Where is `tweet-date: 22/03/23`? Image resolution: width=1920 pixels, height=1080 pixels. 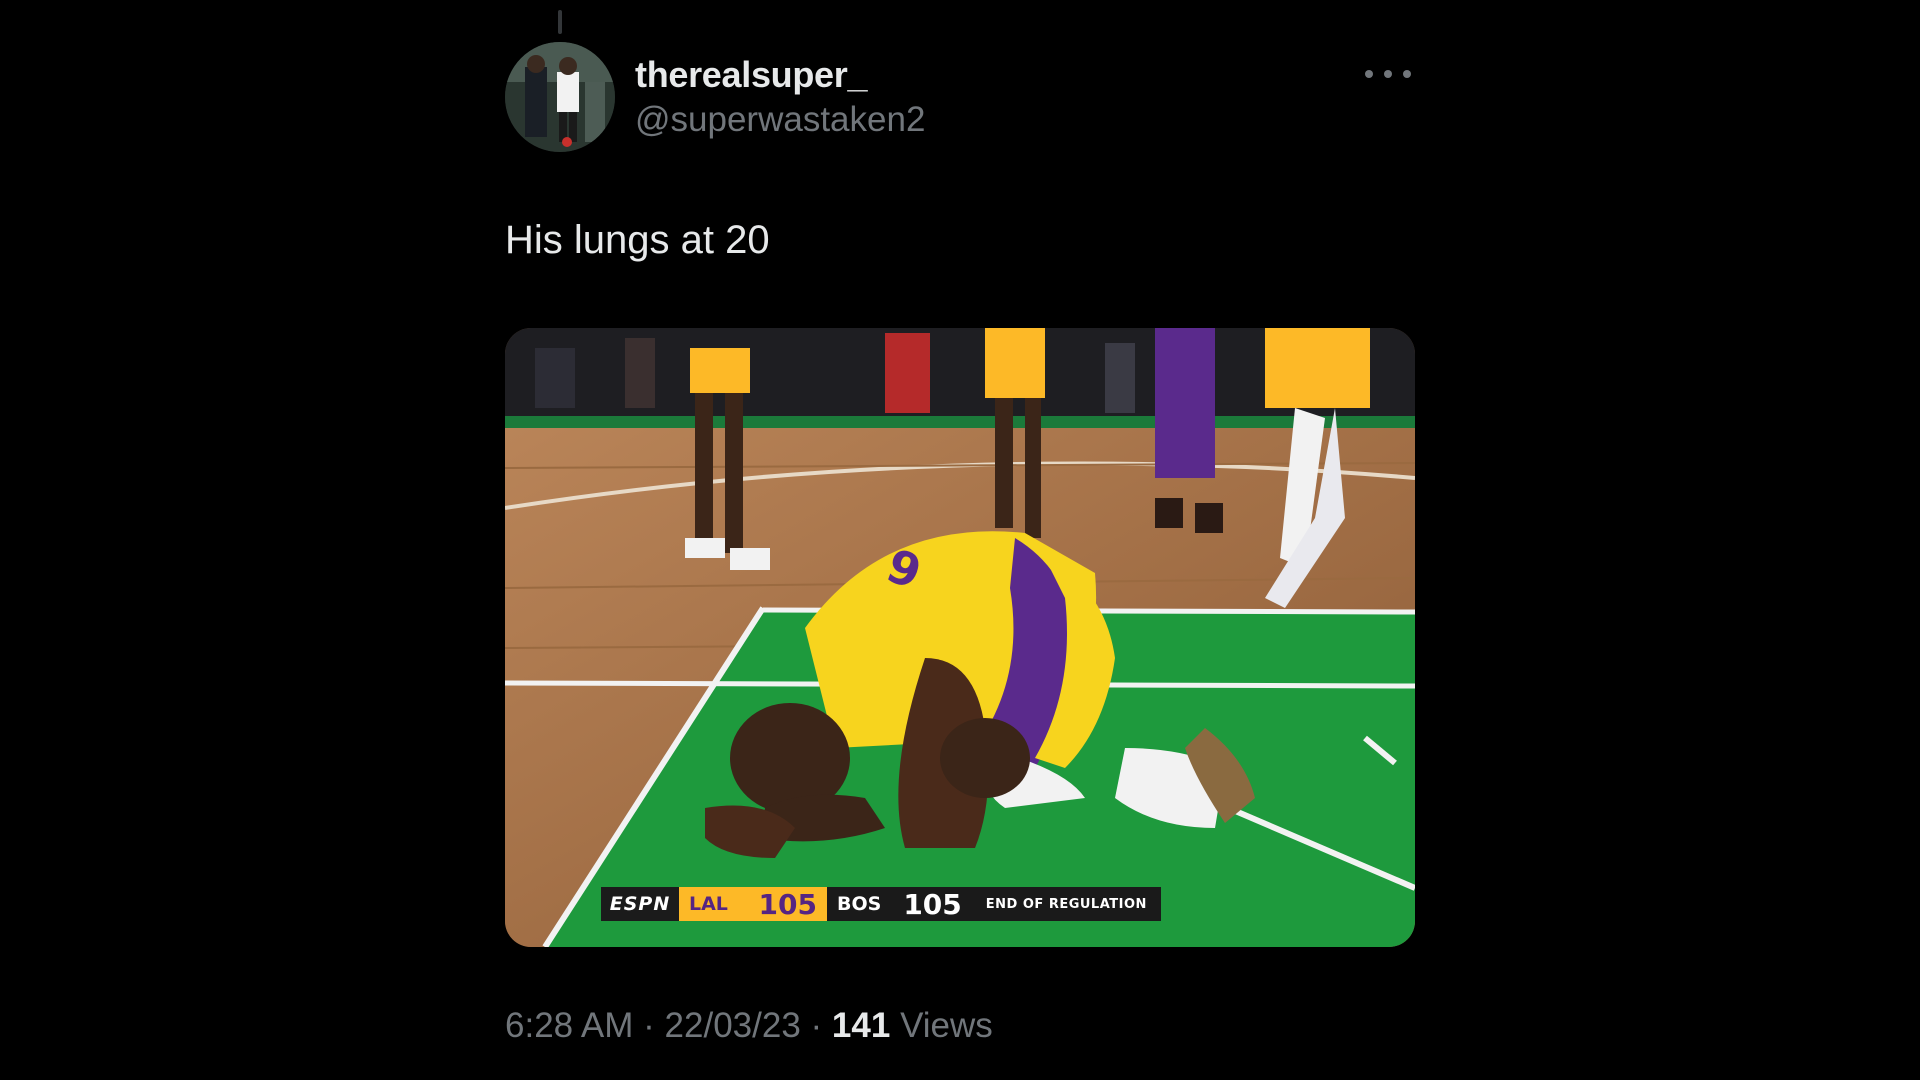
tweet-date: 22/03/23 is located at coordinates (733, 1025).